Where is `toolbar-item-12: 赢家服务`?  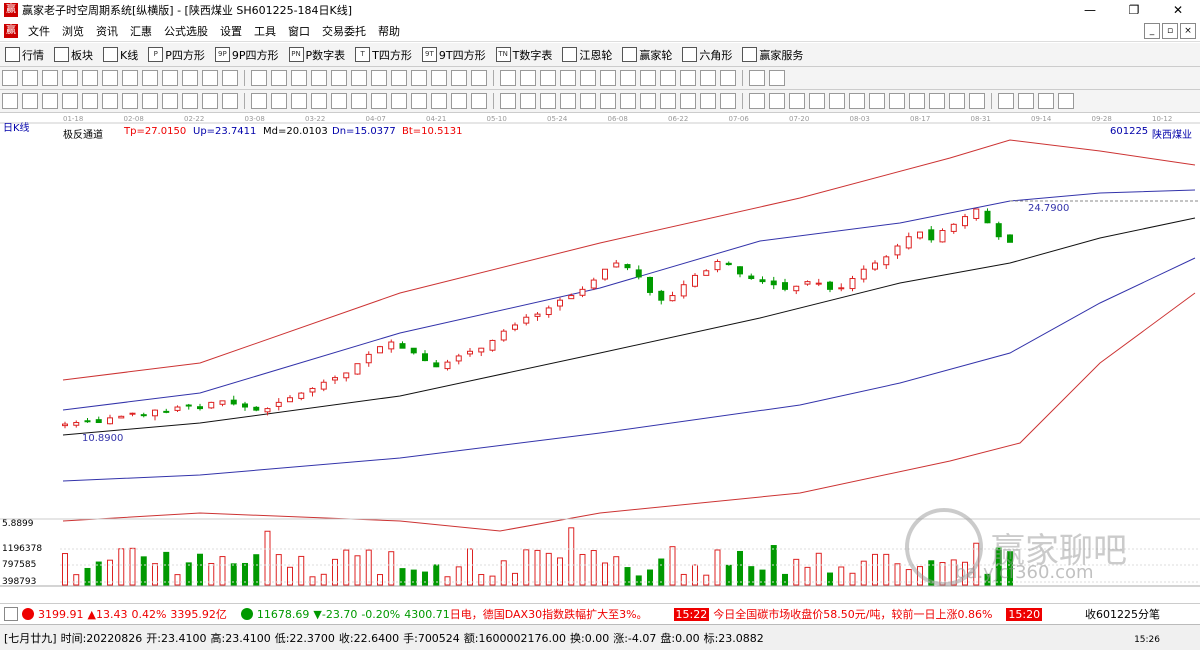 toolbar-item-12: 赢家服务 is located at coordinates (772, 55).